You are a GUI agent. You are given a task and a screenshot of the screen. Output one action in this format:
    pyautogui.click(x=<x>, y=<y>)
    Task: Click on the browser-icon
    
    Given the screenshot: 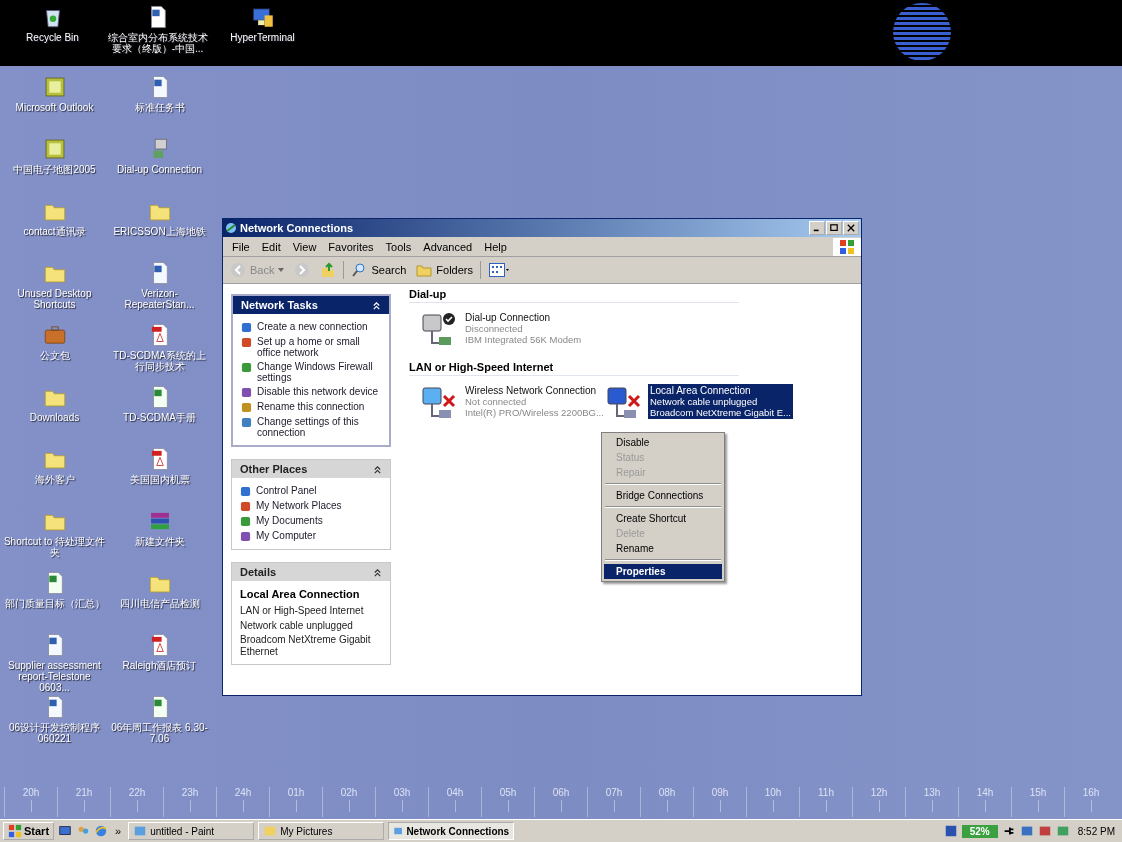 What is the action you would take?
    pyautogui.click(x=101, y=831)
    